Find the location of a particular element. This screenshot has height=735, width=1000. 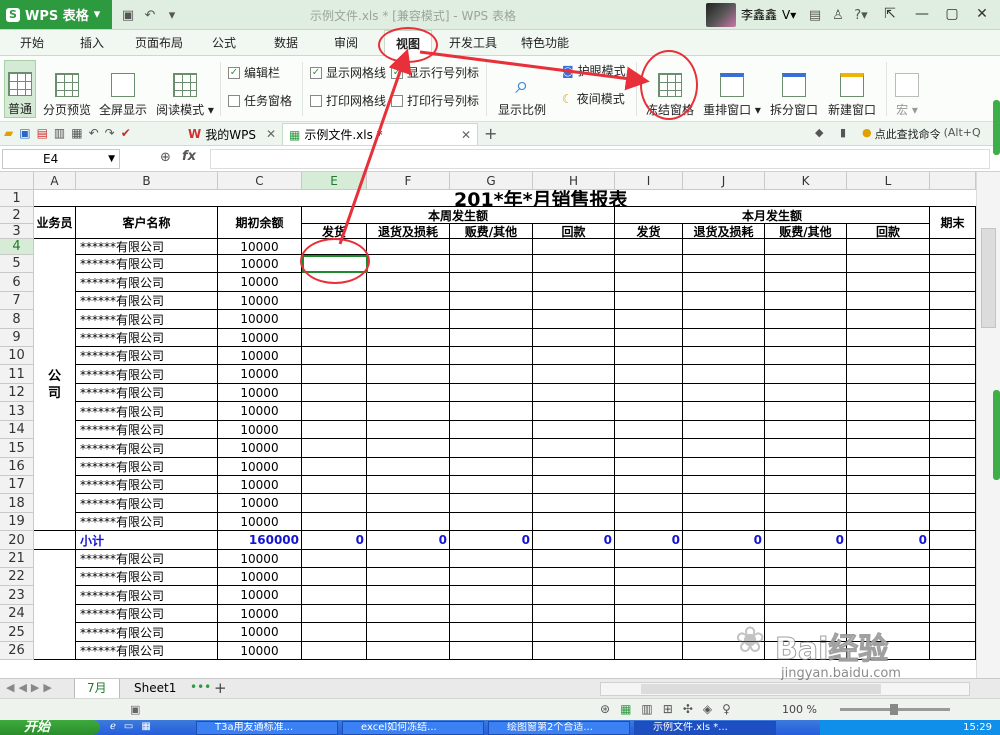

tab-review: 审阅 is located at coordinates (346, 43).